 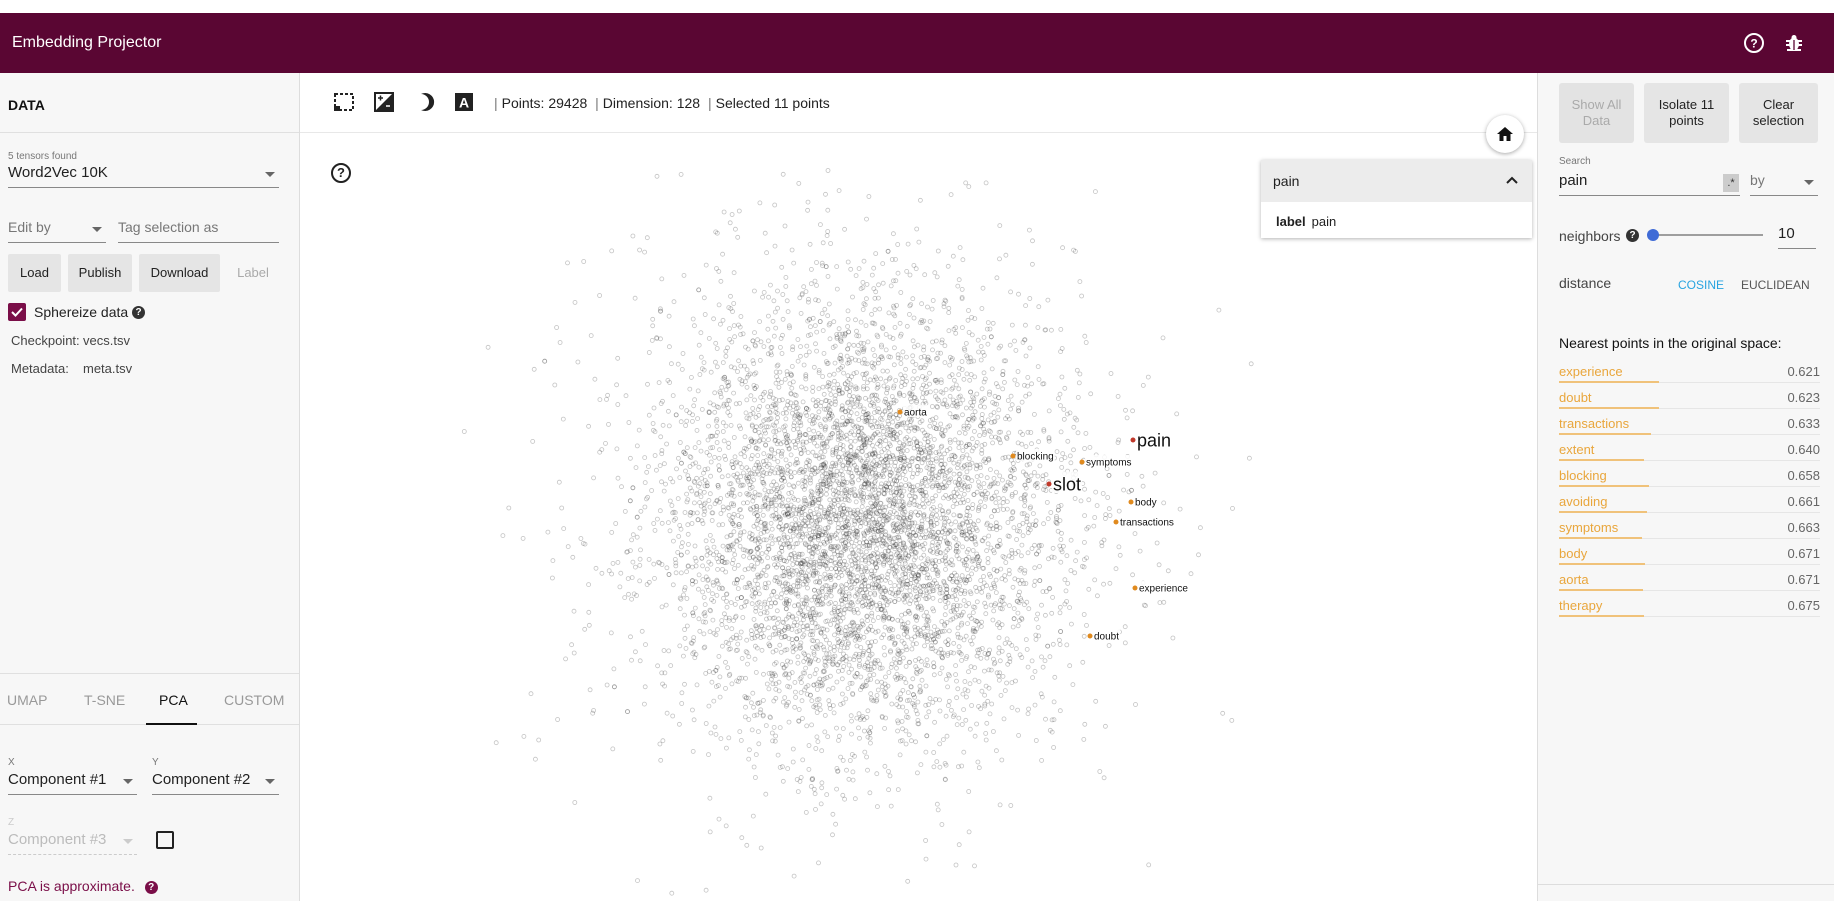 I want to click on point-label-text: pain, so click(x=1154, y=440).